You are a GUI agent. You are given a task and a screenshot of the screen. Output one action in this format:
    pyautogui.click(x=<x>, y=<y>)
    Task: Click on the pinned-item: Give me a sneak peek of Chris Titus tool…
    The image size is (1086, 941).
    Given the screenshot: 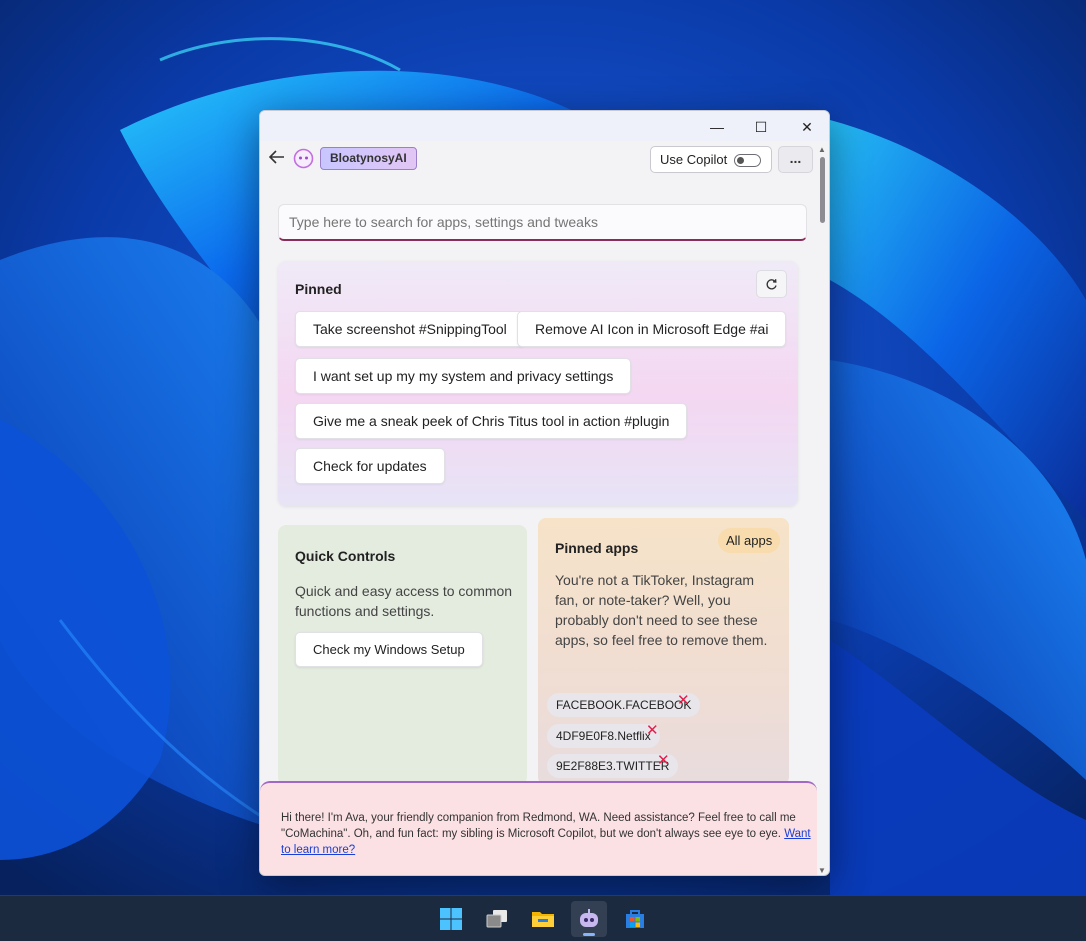 What is the action you would take?
    pyautogui.click(x=491, y=421)
    